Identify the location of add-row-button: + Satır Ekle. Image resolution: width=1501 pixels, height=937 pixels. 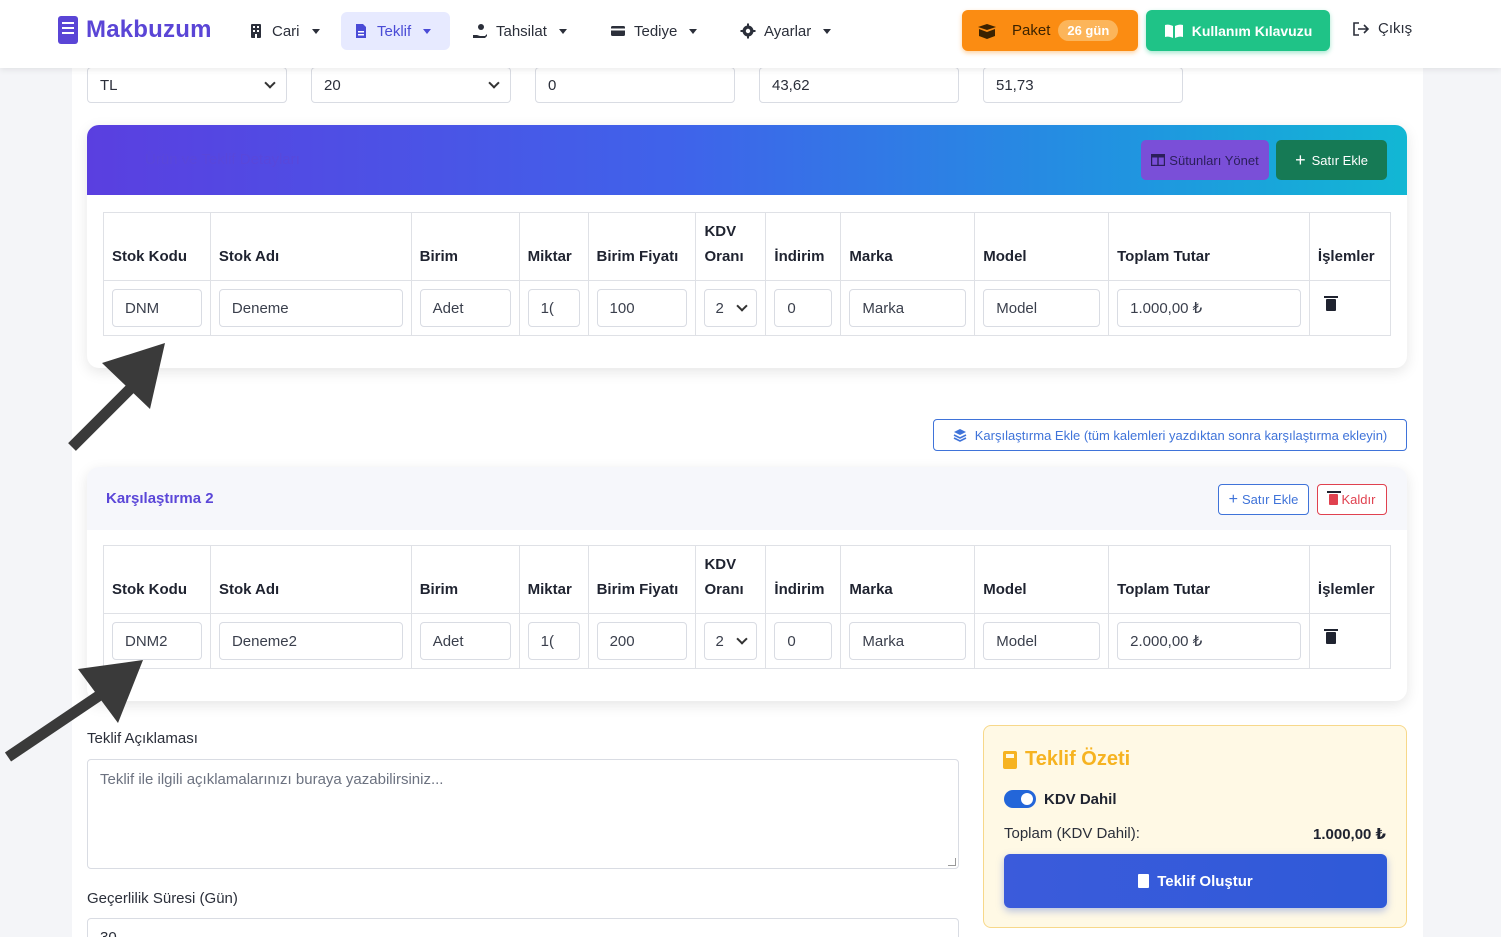
(1331, 160).